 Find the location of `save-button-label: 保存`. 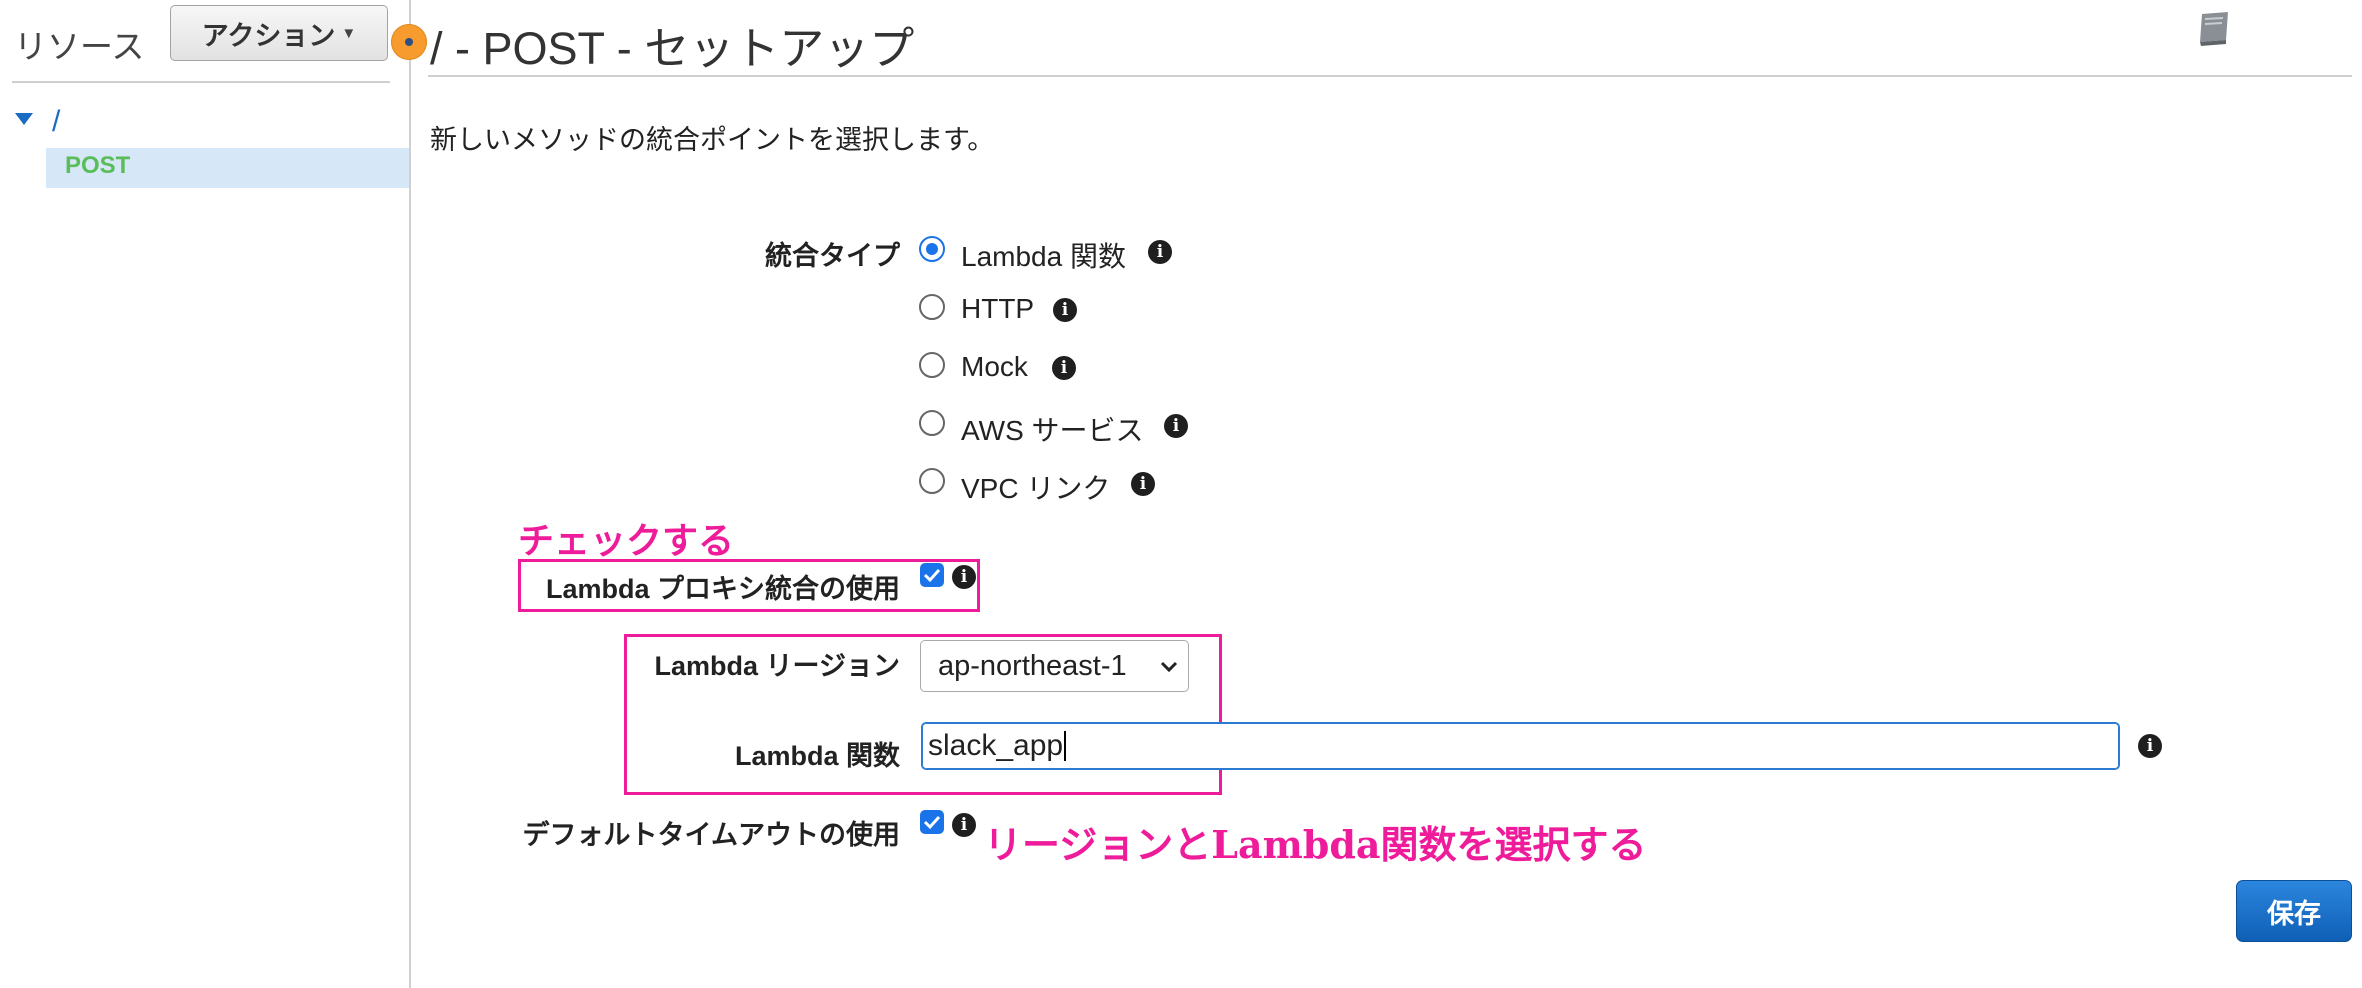

save-button-label: 保存 is located at coordinates (2294, 913).